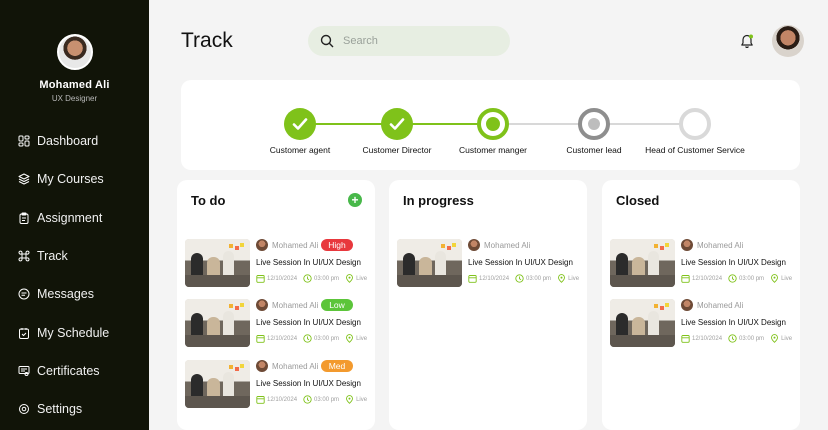  I want to click on sidebar-item-label: Assignment, so click(70, 217).